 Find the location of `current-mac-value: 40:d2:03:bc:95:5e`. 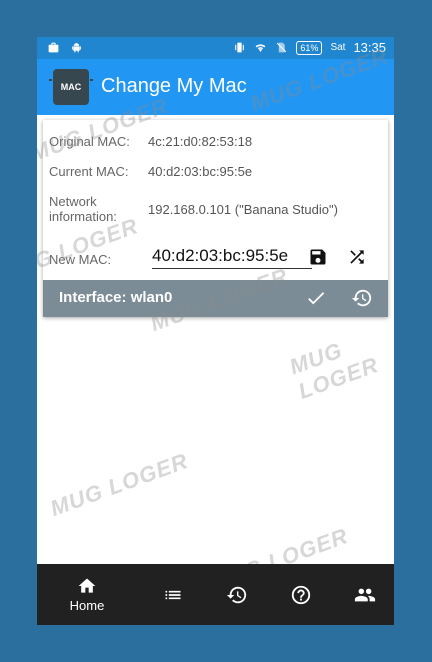

current-mac-value: 40:d2:03:bc:95:5e is located at coordinates (200, 171).